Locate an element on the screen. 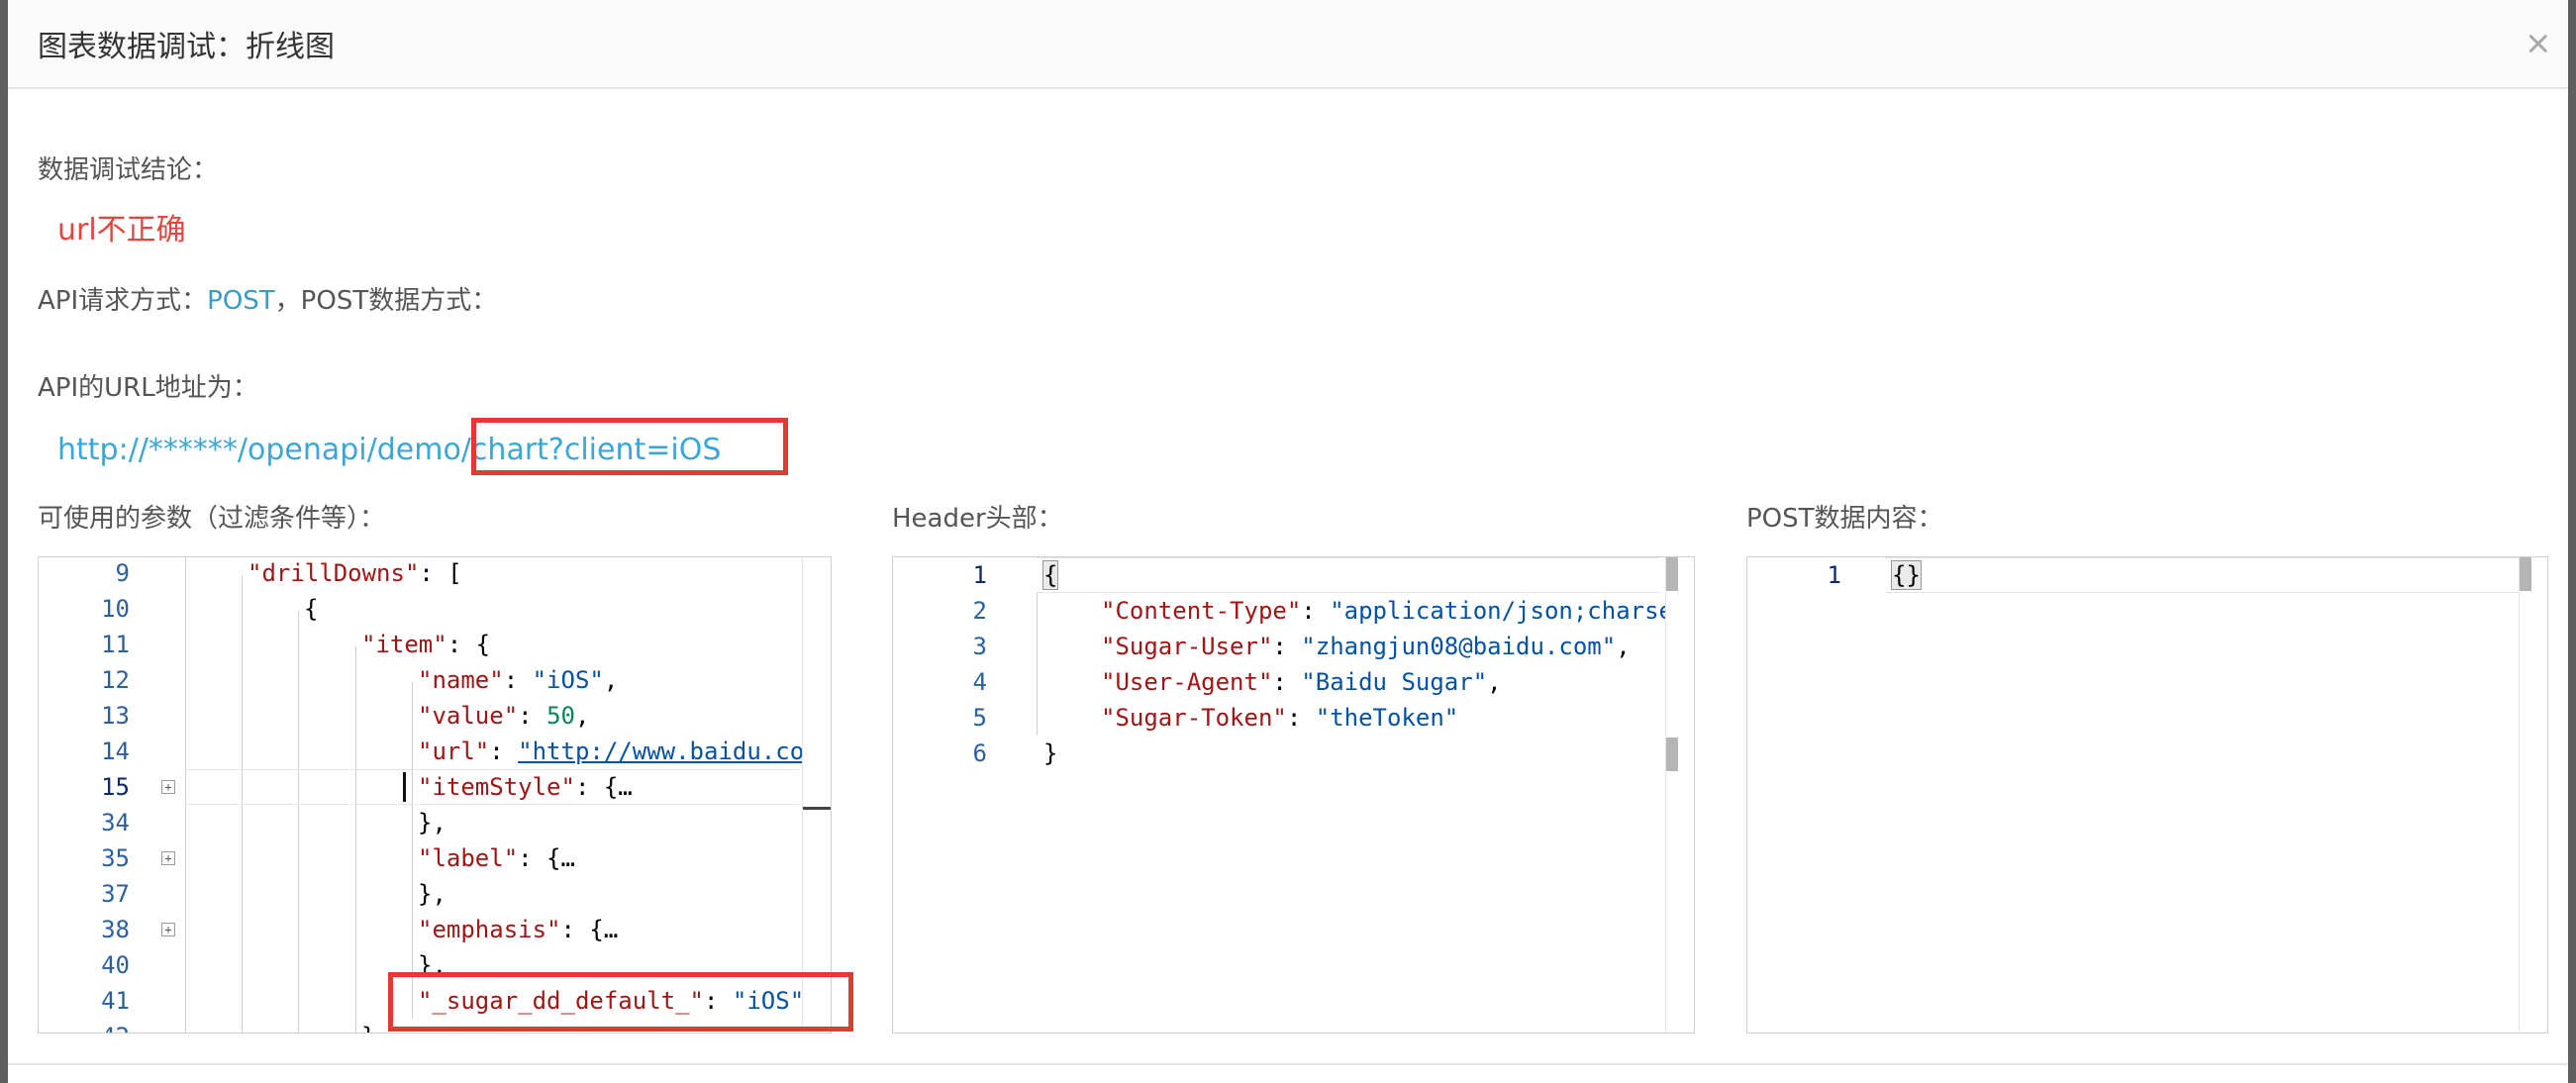  url-value-link: "http://www.baidu.com" is located at coordinates (675, 751).